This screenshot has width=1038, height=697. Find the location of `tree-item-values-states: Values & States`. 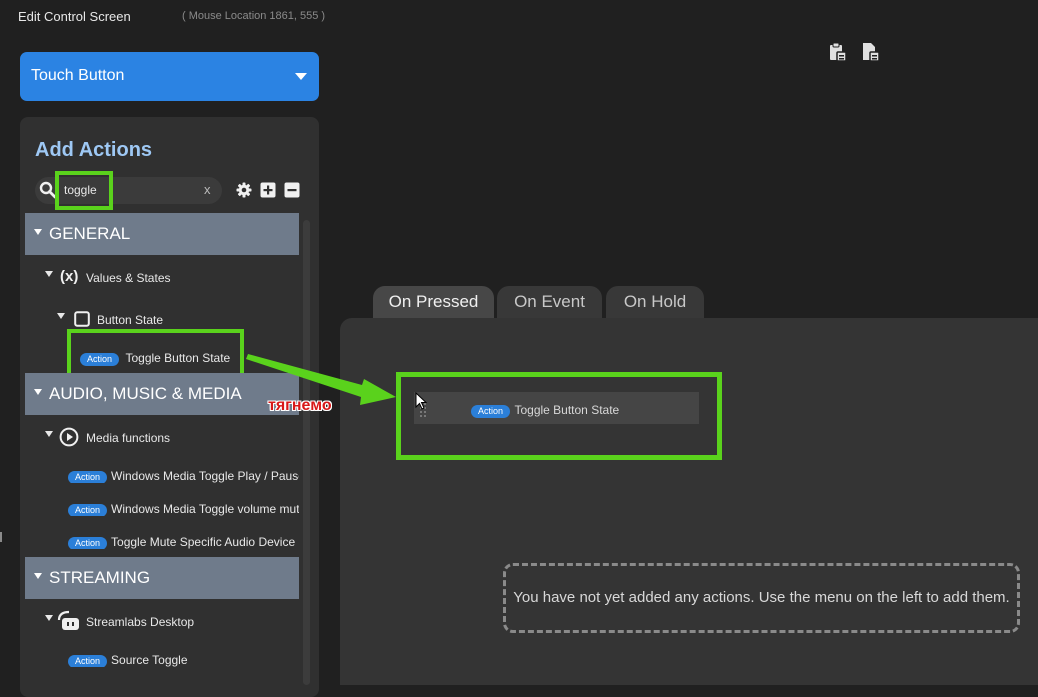

tree-item-values-states: Values & States is located at coordinates (128, 278).